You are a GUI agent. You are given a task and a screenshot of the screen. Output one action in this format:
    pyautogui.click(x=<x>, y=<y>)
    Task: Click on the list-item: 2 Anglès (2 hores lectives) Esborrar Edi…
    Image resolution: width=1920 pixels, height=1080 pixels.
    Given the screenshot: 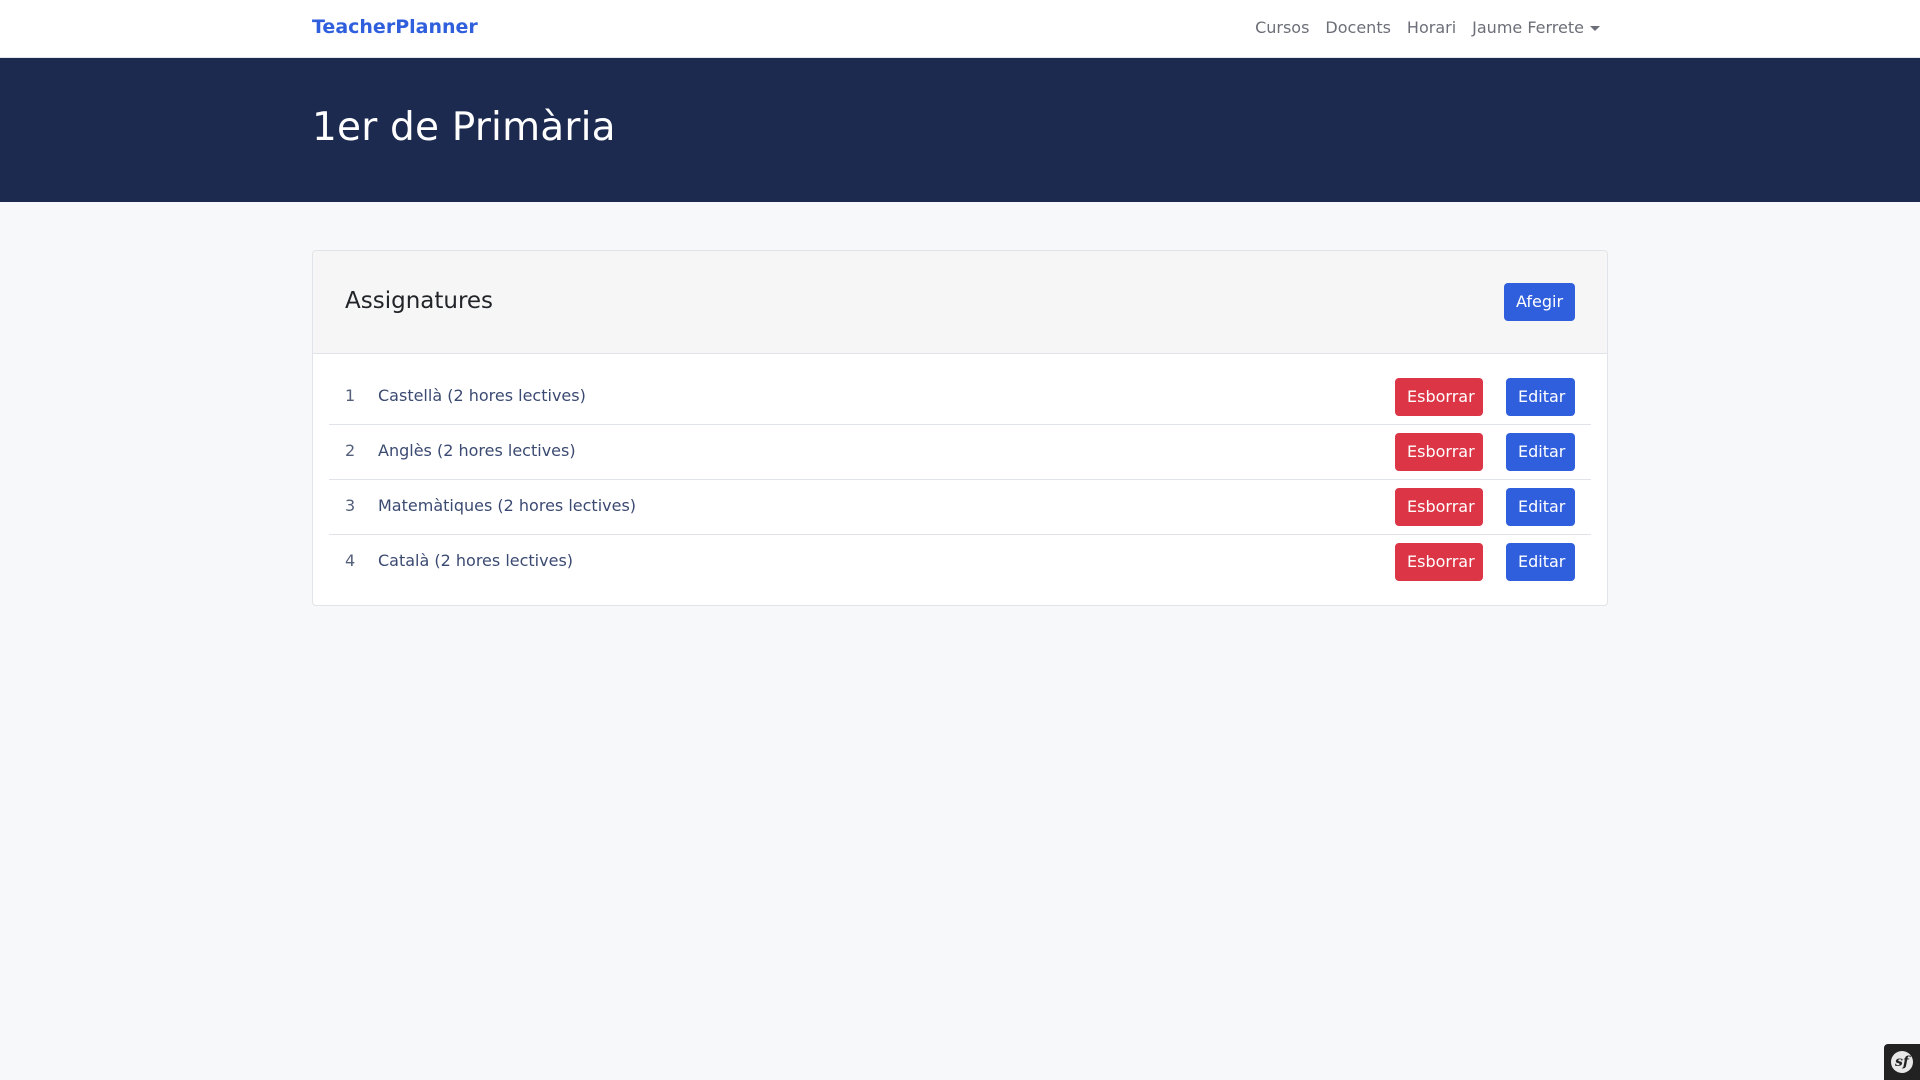 What is the action you would take?
    pyautogui.click(x=960, y=452)
    